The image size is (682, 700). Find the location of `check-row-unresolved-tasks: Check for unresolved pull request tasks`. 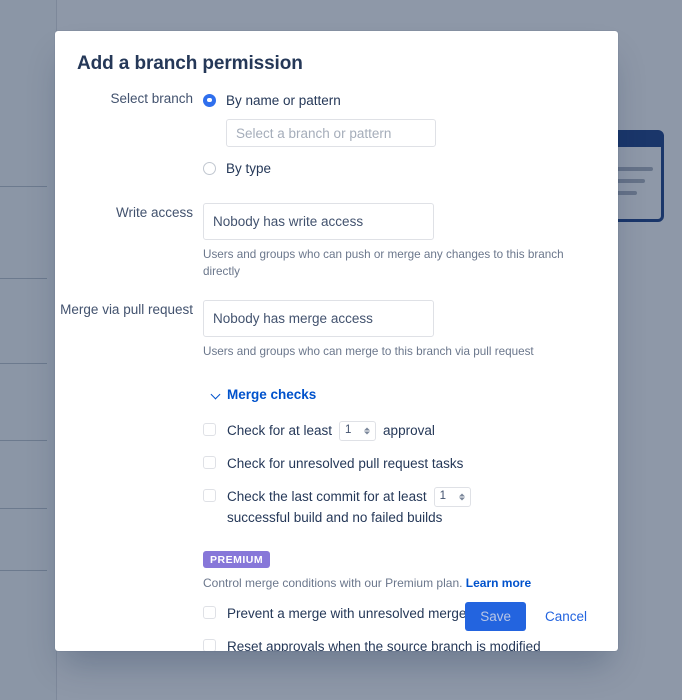

check-row-unresolved-tasks: Check for unresolved pull request tasks is located at coordinates (399, 463).